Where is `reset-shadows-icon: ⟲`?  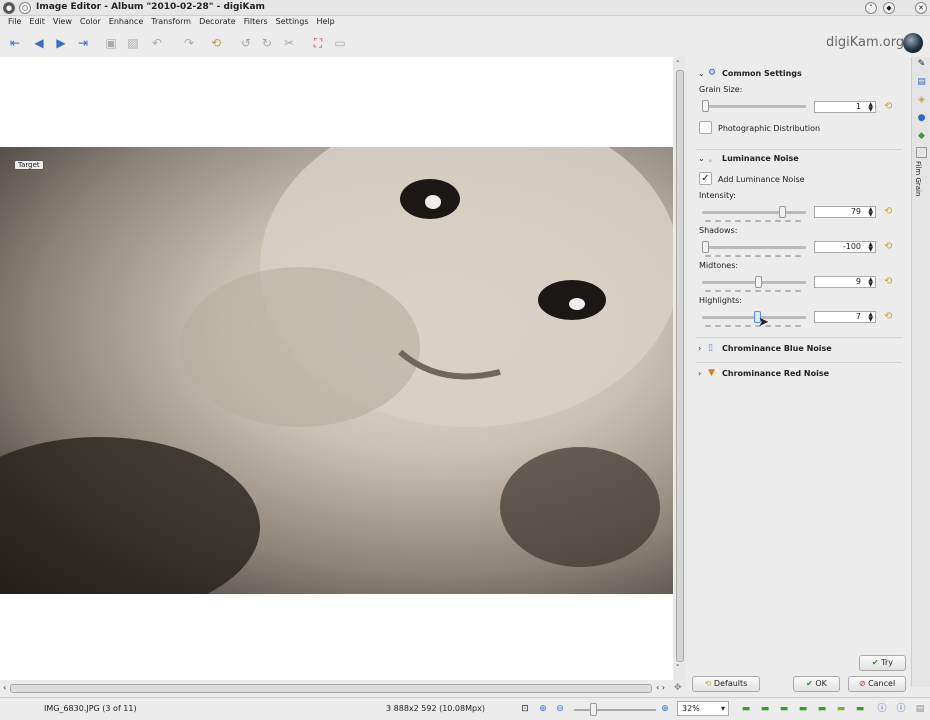
reset-shadows-icon: ⟲ is located at coordinates (888, 246).